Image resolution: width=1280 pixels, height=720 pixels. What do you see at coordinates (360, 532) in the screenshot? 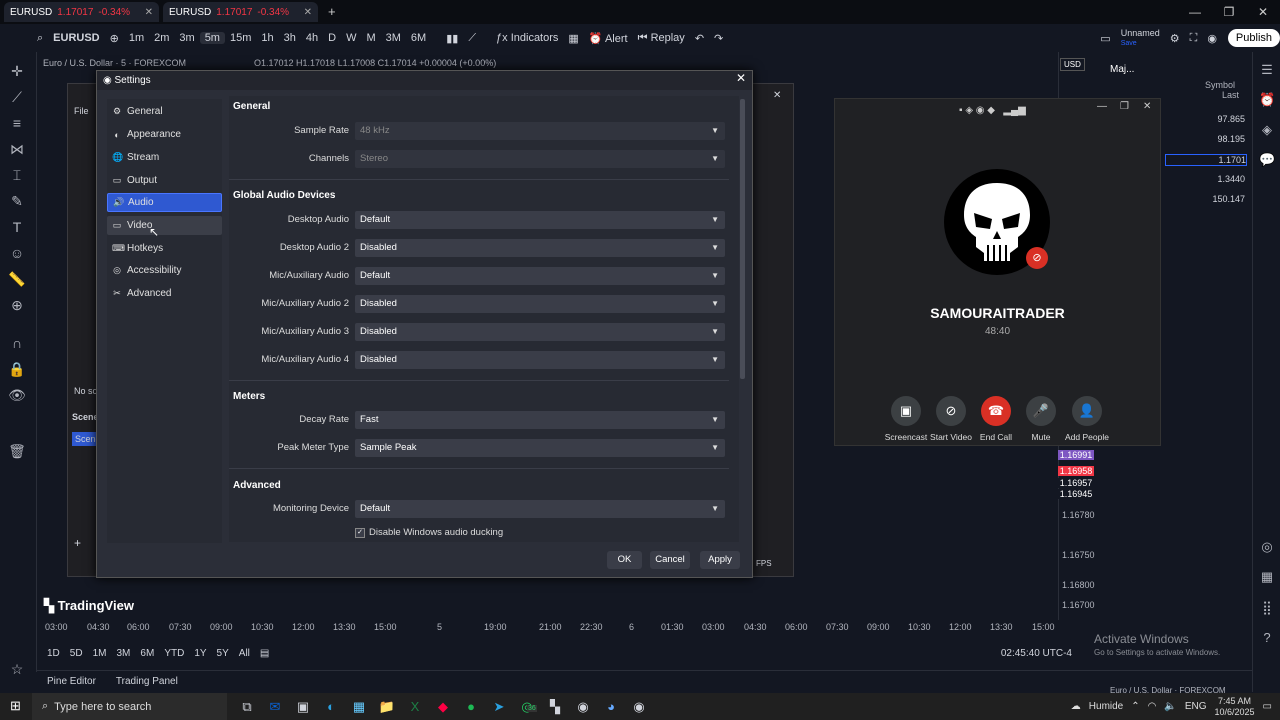
I see `checkbox-checked-icon: ✓` at bounding box center [360, 532].